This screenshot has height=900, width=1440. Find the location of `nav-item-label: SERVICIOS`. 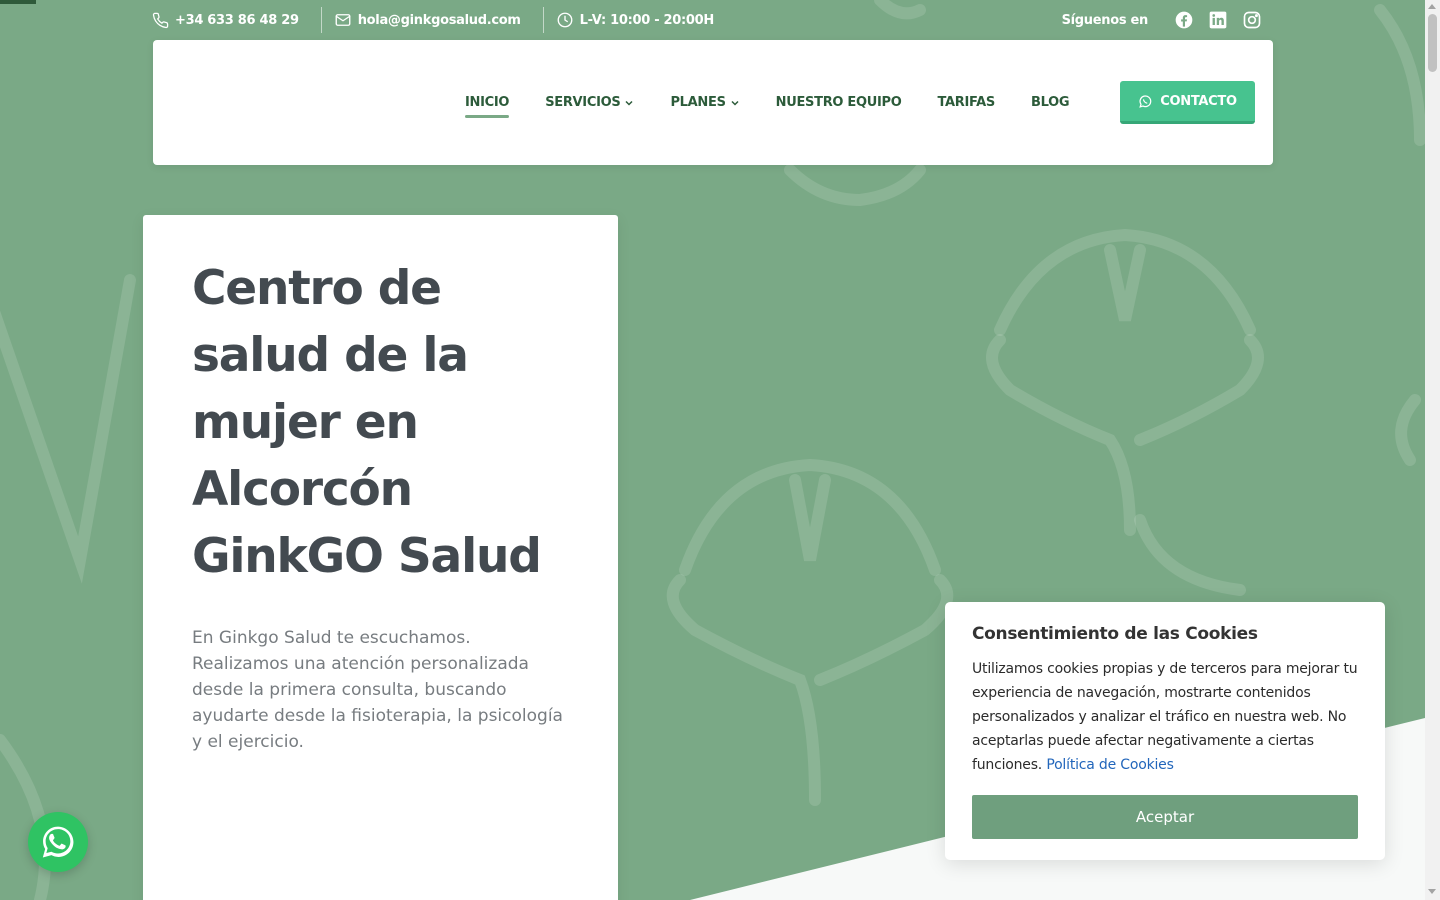

nav-item-label: SERVICIOS is located at coordinates (583, 102).